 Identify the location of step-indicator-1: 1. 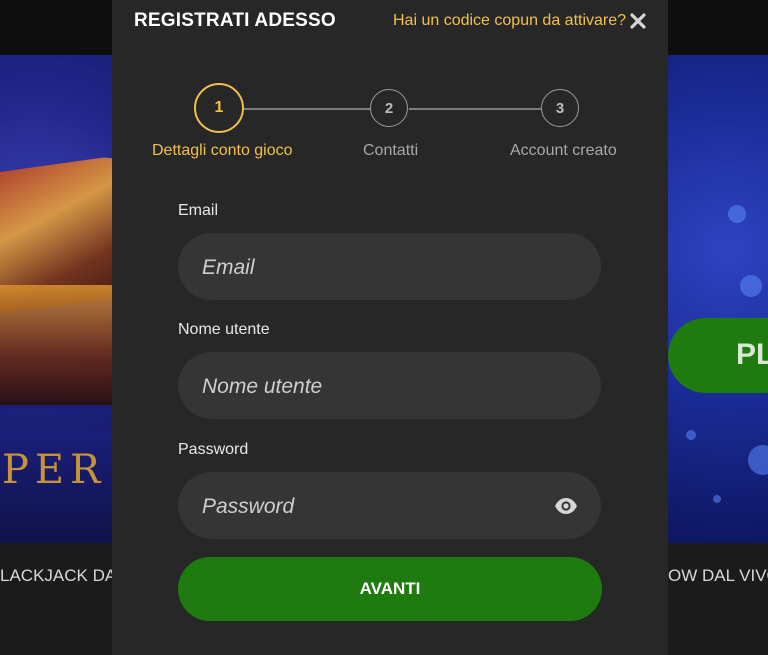
(219, 108).